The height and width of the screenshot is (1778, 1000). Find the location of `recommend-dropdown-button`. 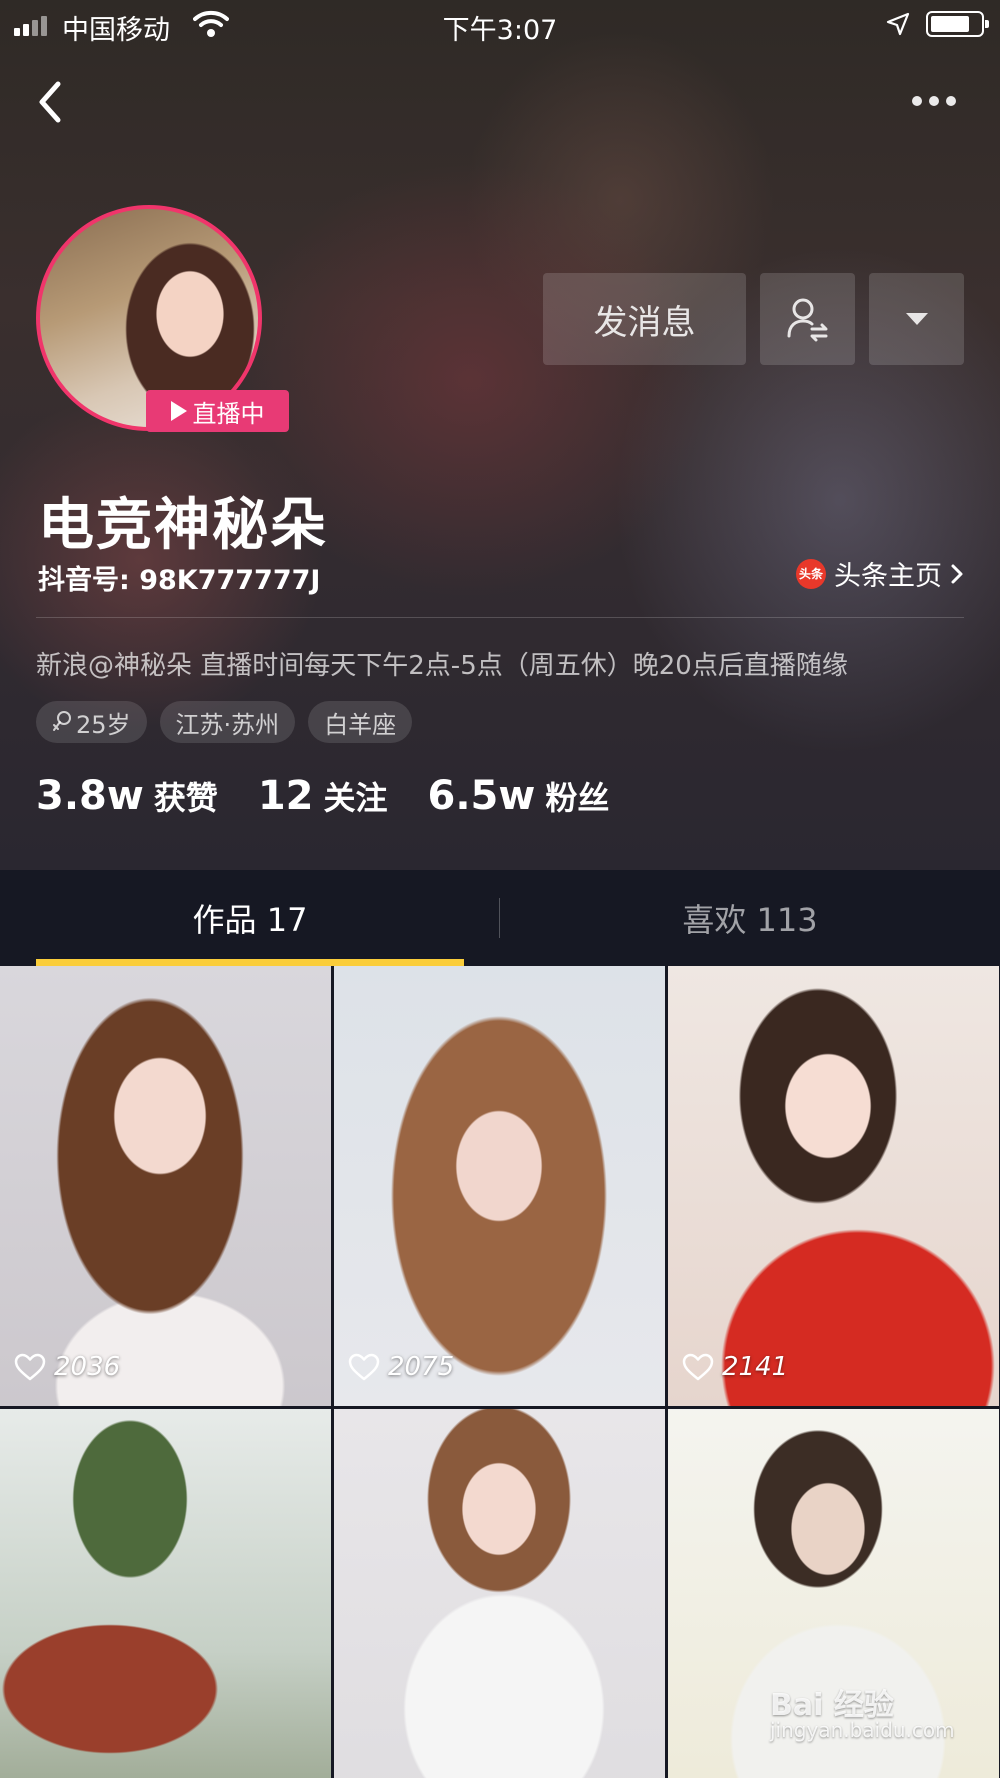

recommend-dropdown-button is located at coordinates (916, 319).